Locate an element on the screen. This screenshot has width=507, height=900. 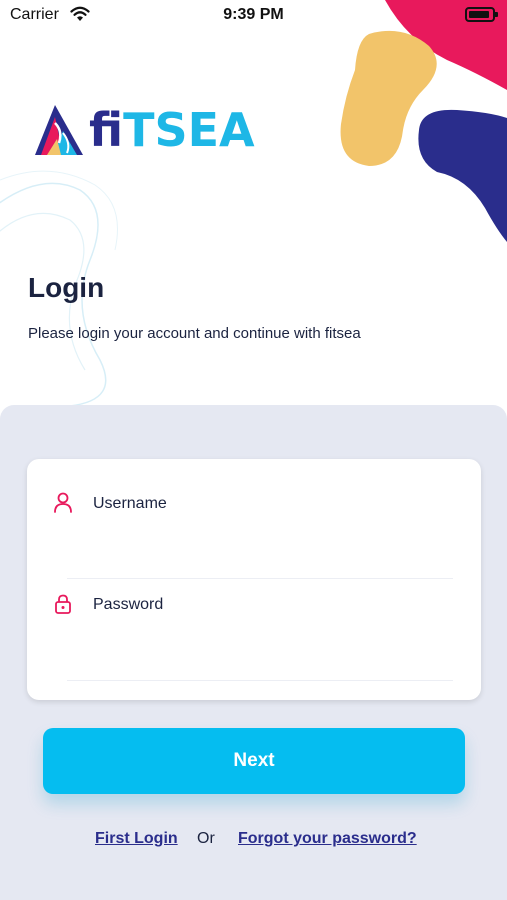
lock-icon is located at coordinates (63, 604).